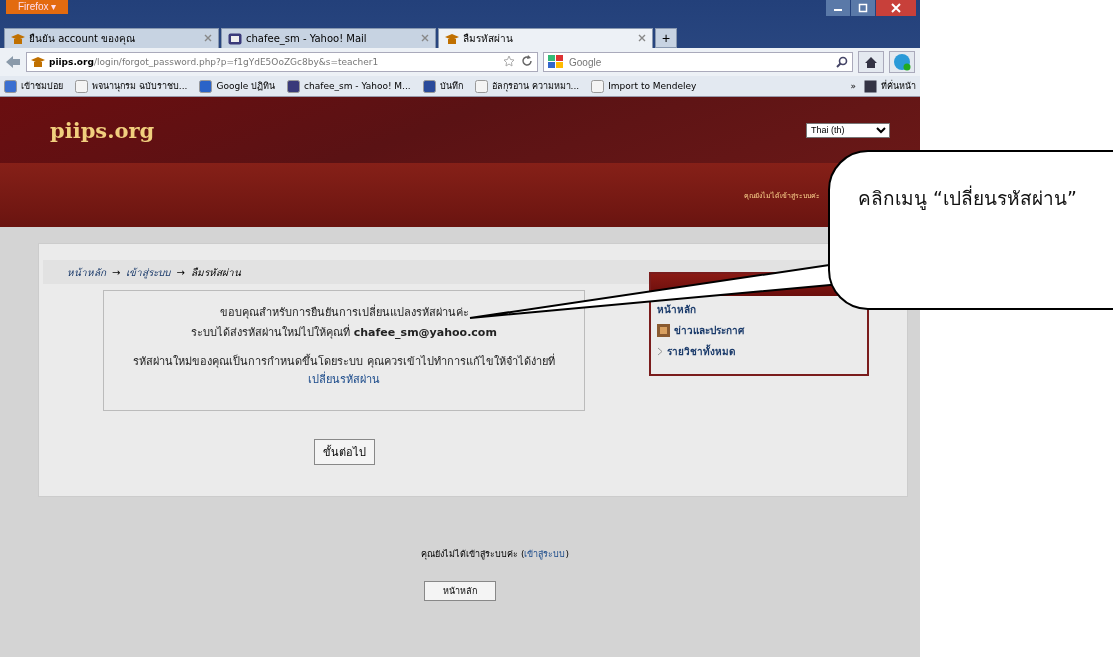 This screenshot has width=1113, height=657. What do you see at coordinates (33, 86) in the screenshot?
I see `bookmark-item: เข้าชมบ่อย` at bounding box center [33, 86].